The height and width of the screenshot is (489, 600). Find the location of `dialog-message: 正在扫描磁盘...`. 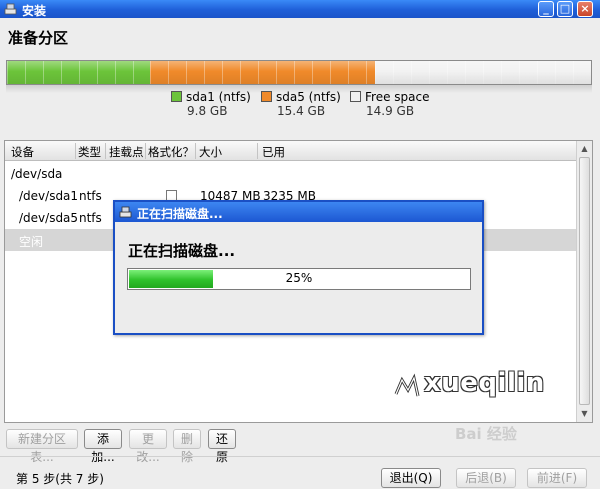

dialog-message: 正在扫描磁盘... is located at coordinates (182, 251).